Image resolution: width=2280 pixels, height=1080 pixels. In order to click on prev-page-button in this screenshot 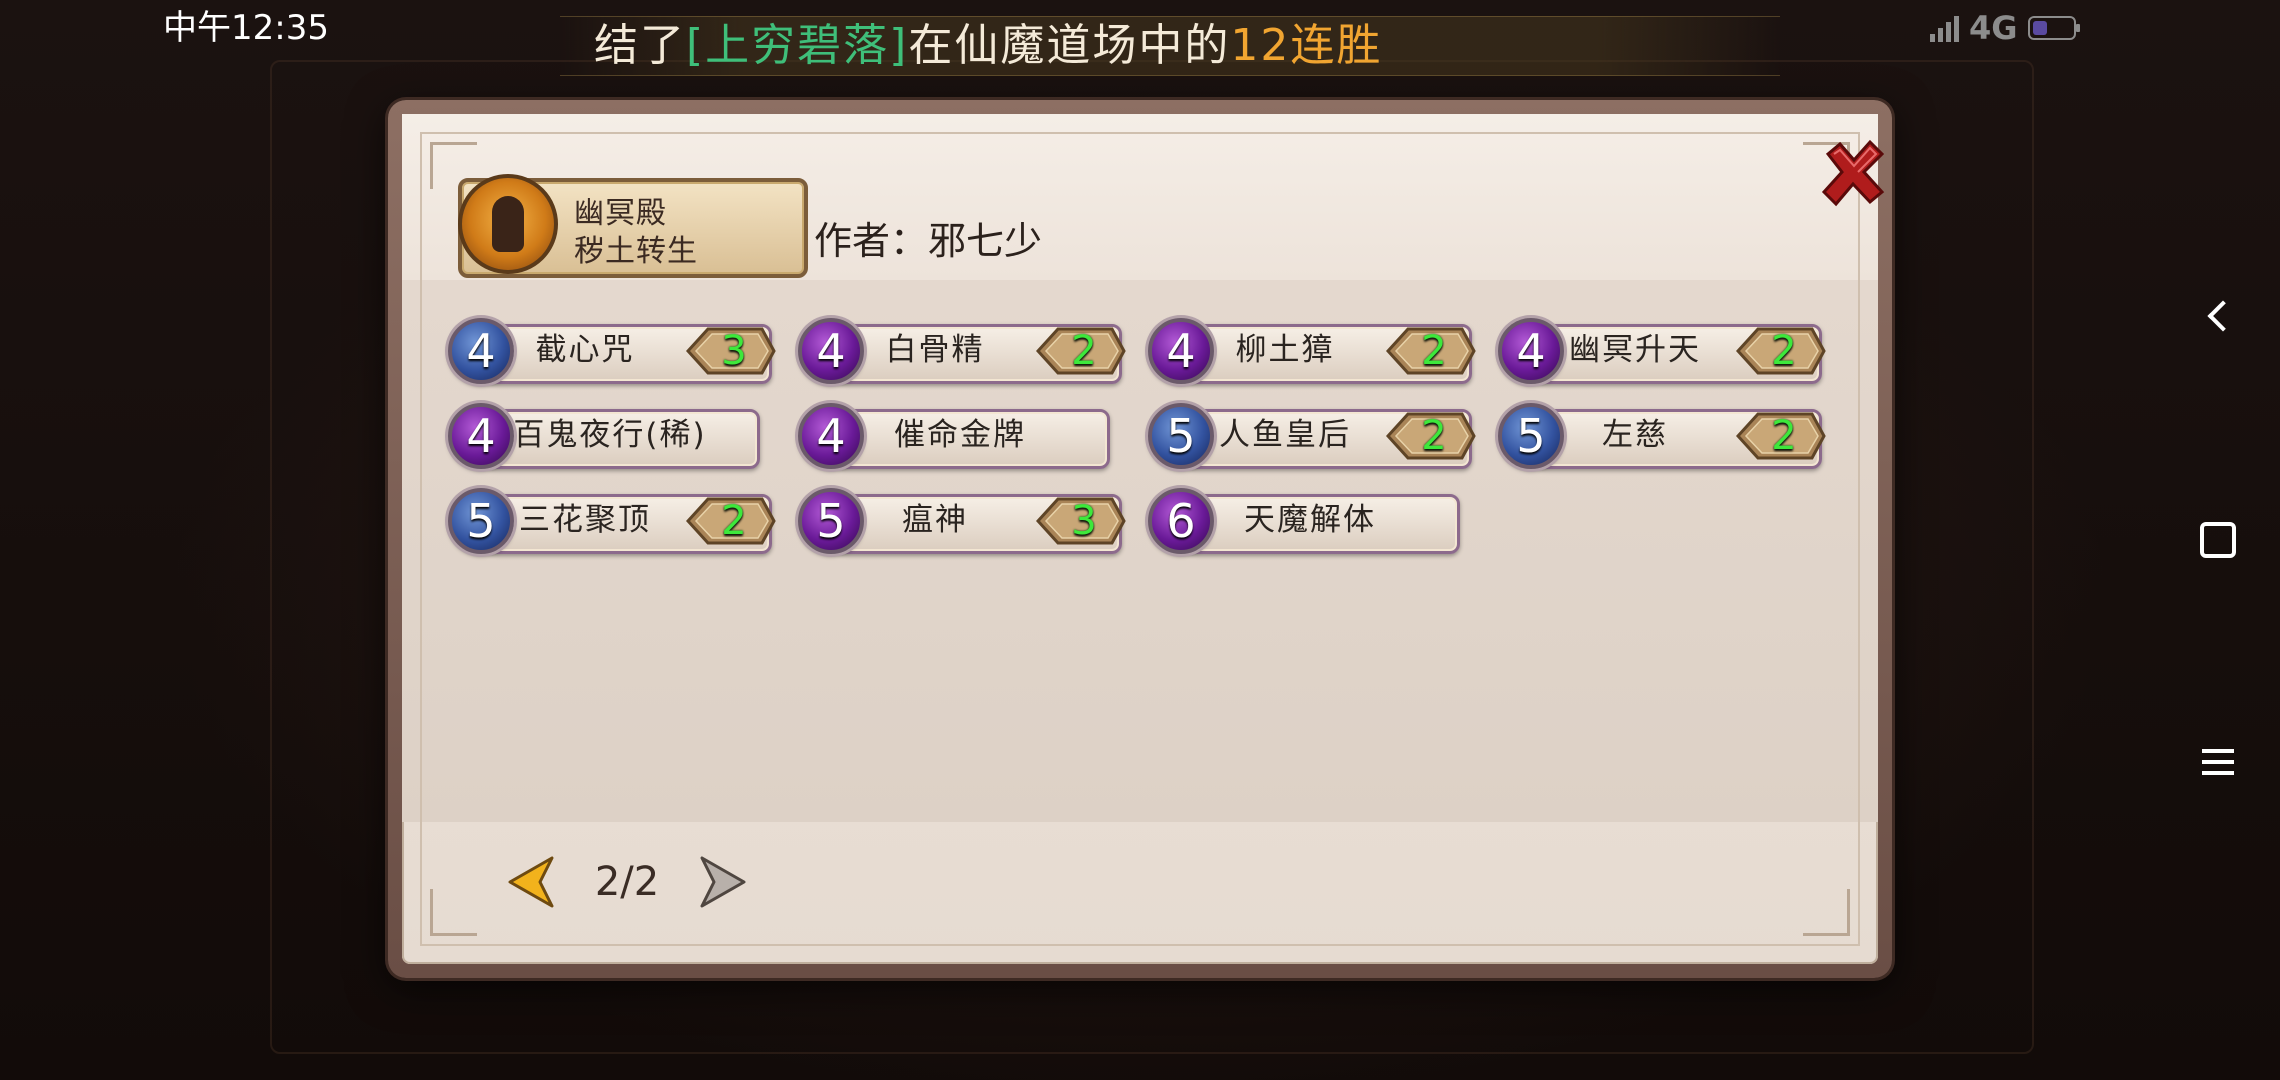, I will do `click(531, 882)`.